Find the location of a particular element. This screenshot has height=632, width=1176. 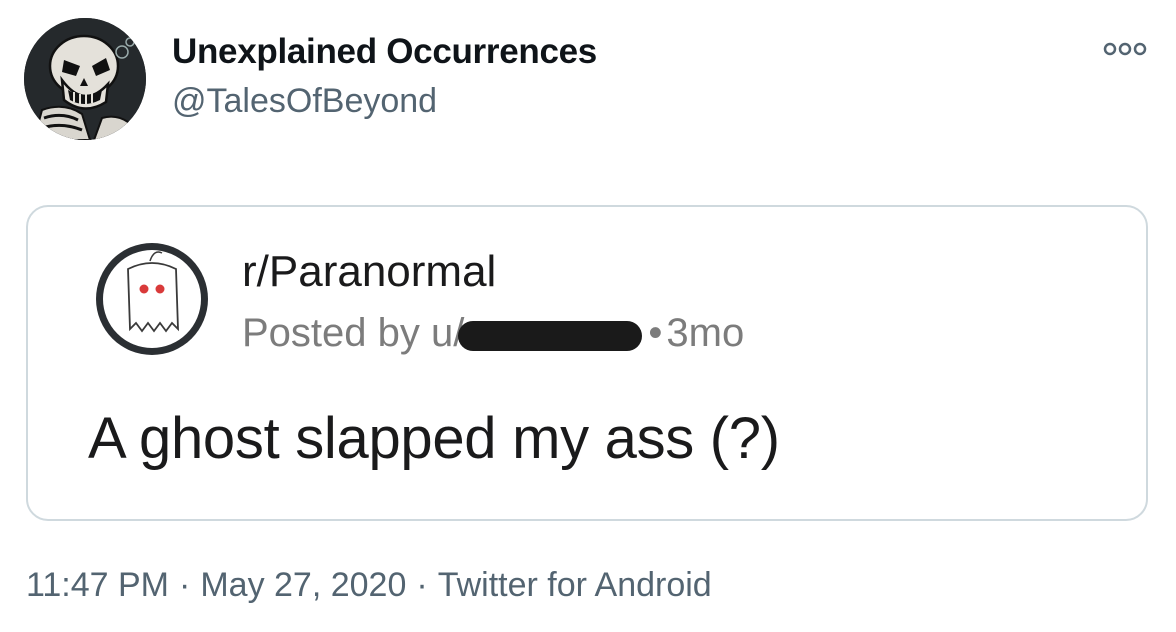

more-options-button is located at coordinates (1125, 49).